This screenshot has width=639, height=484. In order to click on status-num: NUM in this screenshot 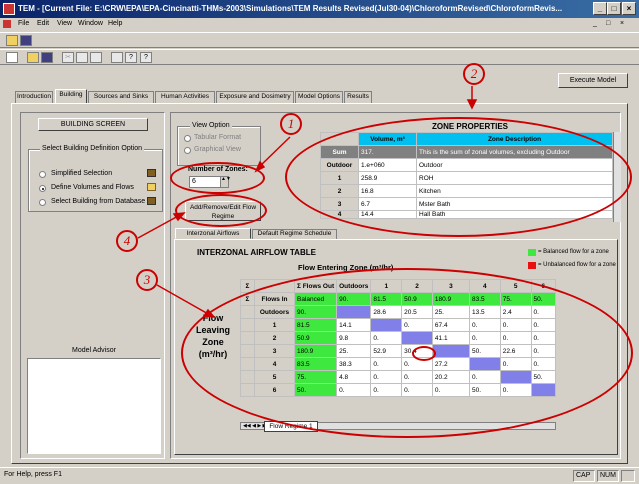, I will do `click(608, 476)`.